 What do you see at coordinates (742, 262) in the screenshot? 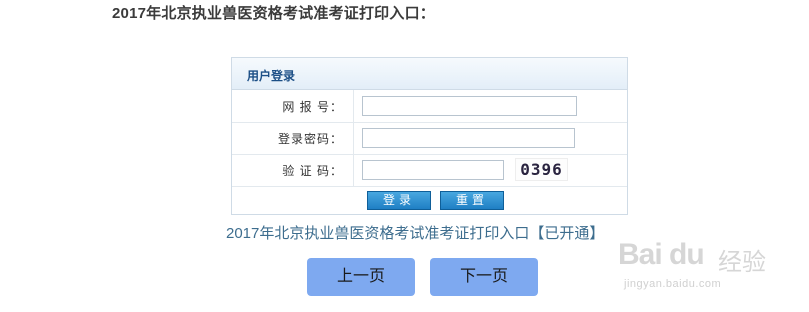
I see `watermark-text: 经验` at bounding box center [742, 262].